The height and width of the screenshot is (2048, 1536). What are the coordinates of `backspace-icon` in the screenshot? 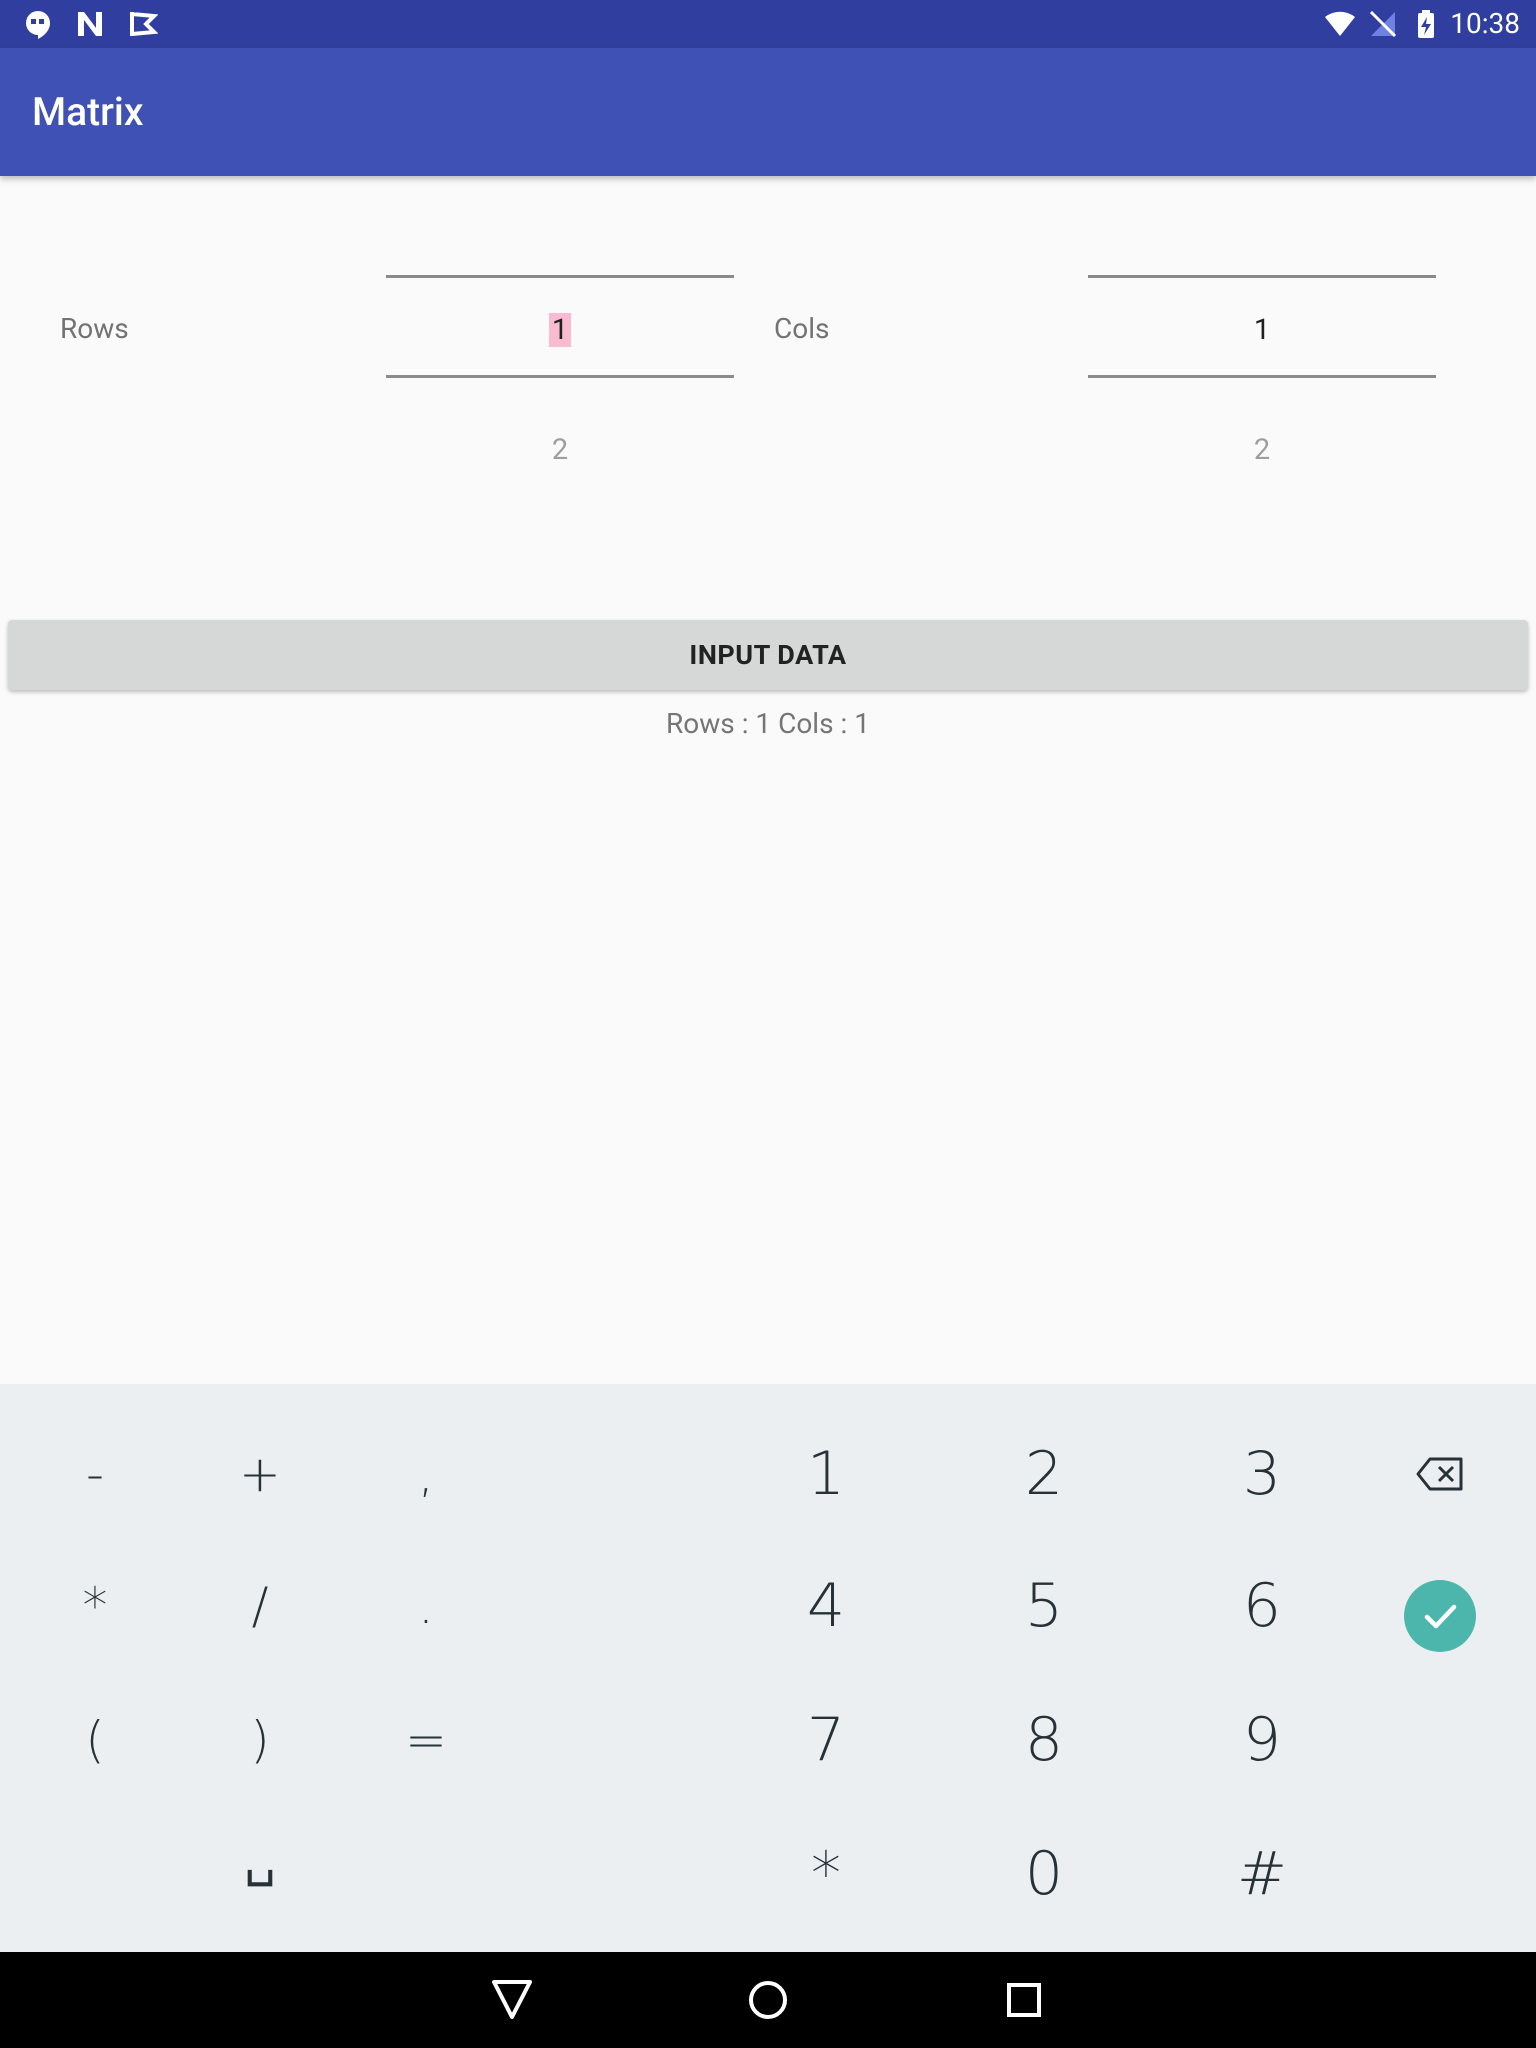 It's located at (1439, 1474).